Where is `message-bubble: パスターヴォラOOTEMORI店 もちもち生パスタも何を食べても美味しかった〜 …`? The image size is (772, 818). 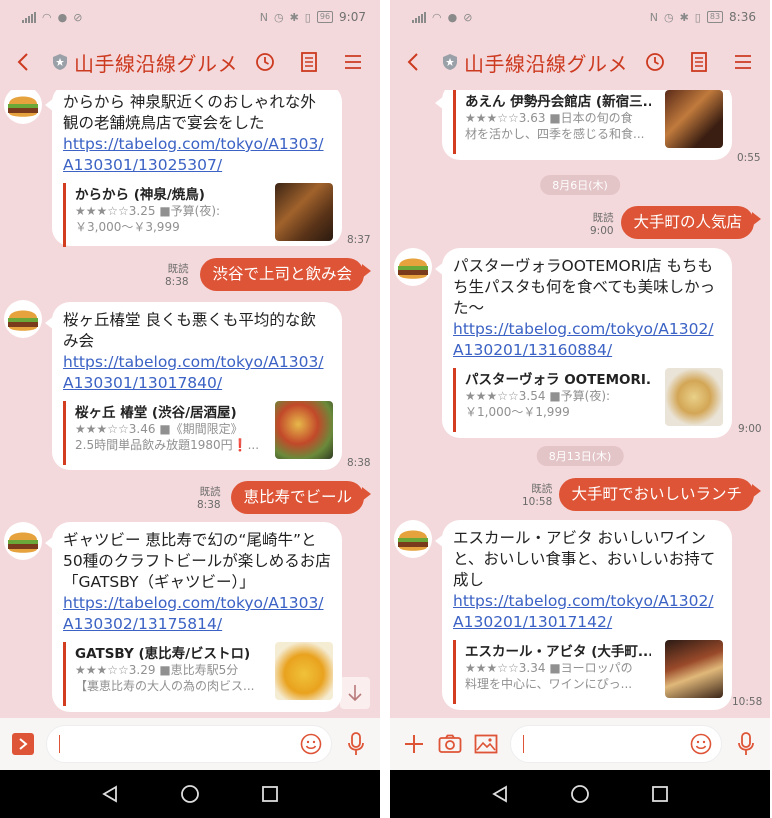 message-bubble: パスターヴォラOOTEMORI店 もちもち生パスタも何を食べても美味しかった〜 … is located at coordinates (583, 343).